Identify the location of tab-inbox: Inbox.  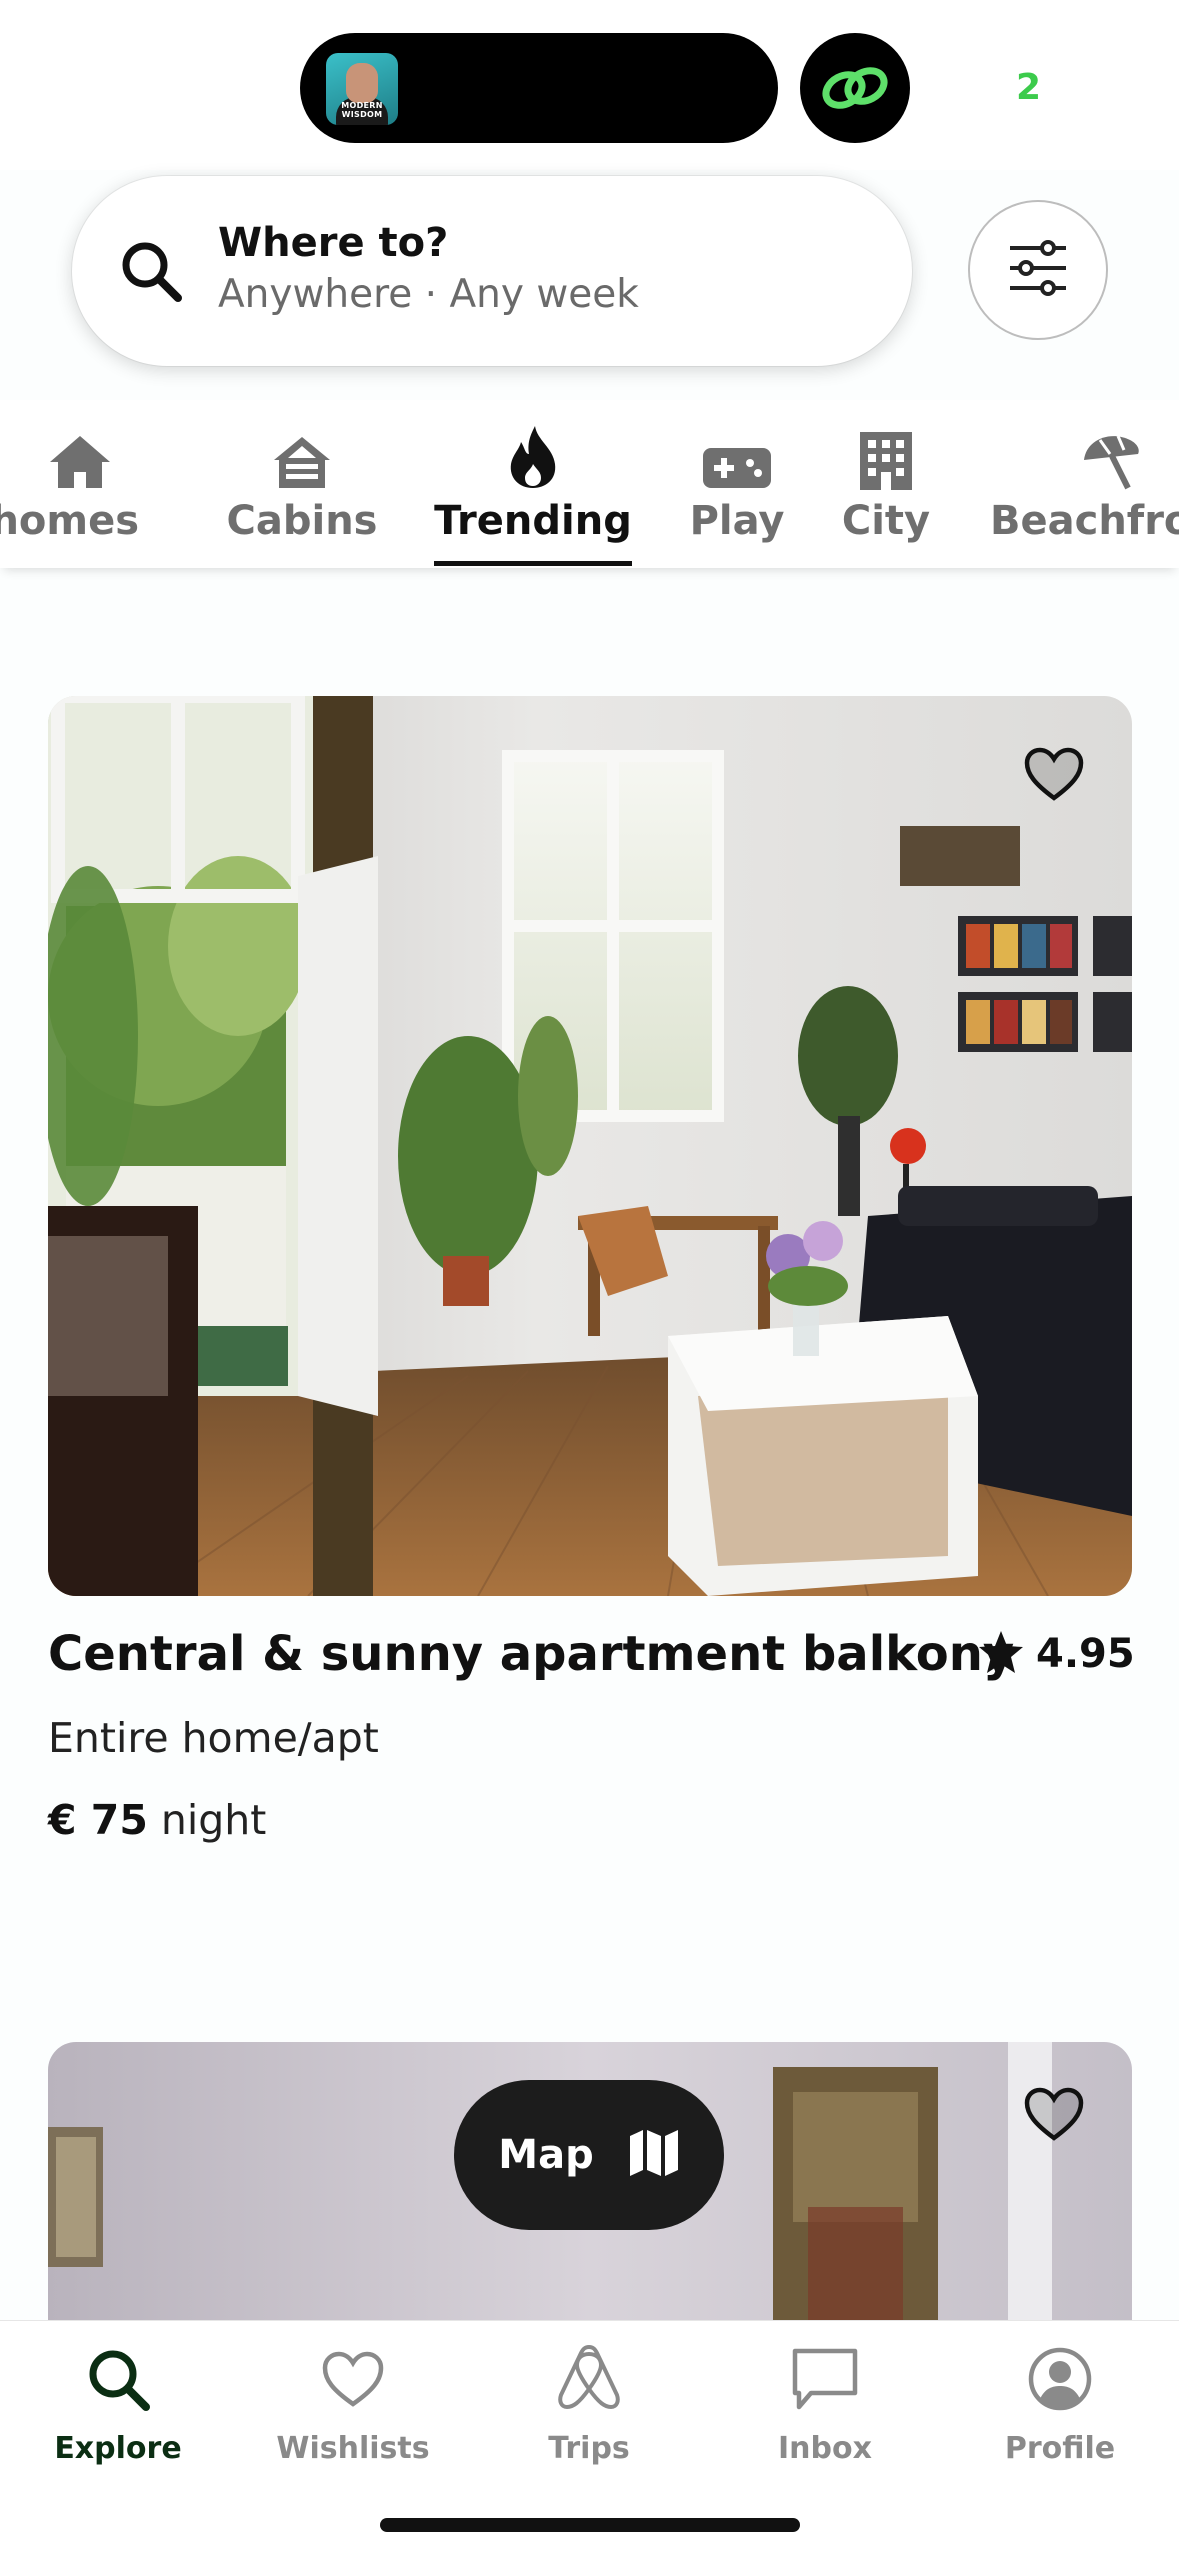
(825, 2411).